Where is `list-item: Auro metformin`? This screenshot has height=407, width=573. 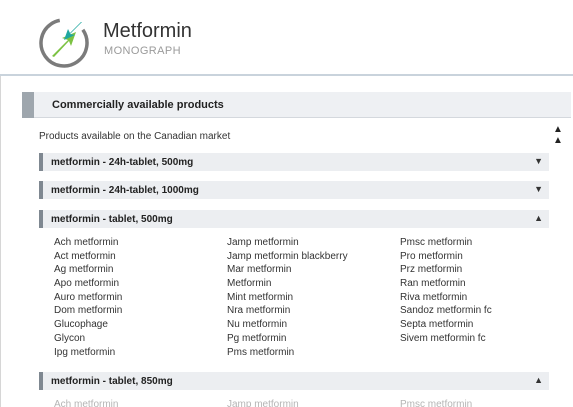
list-item: Auro metformin is located at coordinates (88, 297).